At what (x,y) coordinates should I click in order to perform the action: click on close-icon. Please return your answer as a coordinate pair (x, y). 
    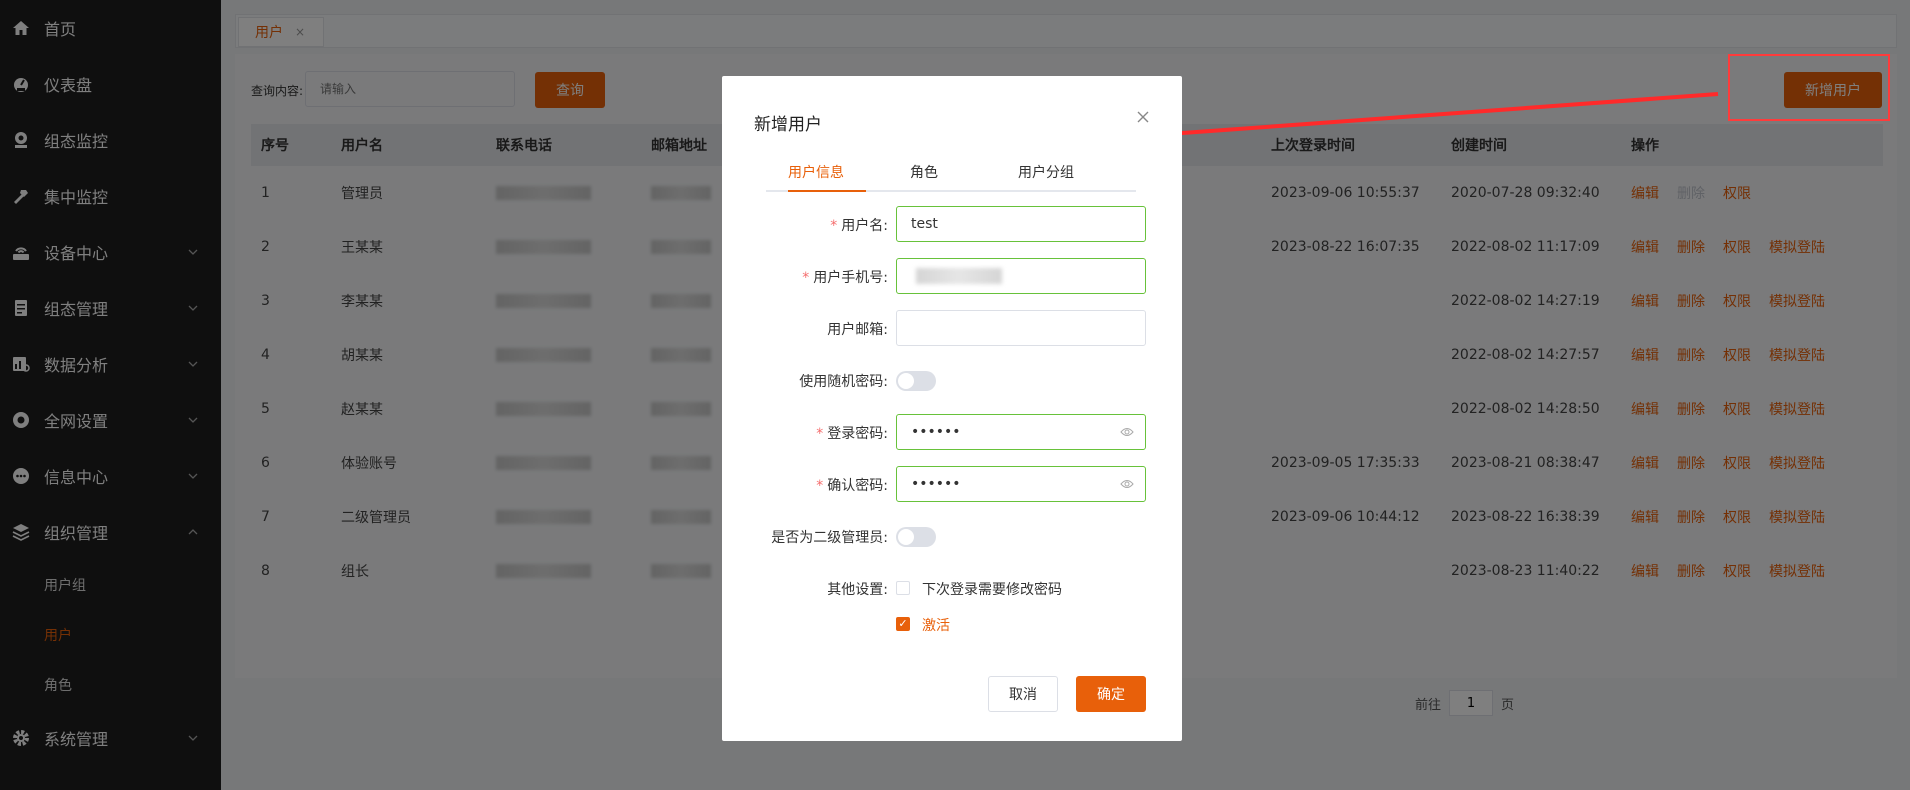
    Looking at the image, I should click on (1143, 117).